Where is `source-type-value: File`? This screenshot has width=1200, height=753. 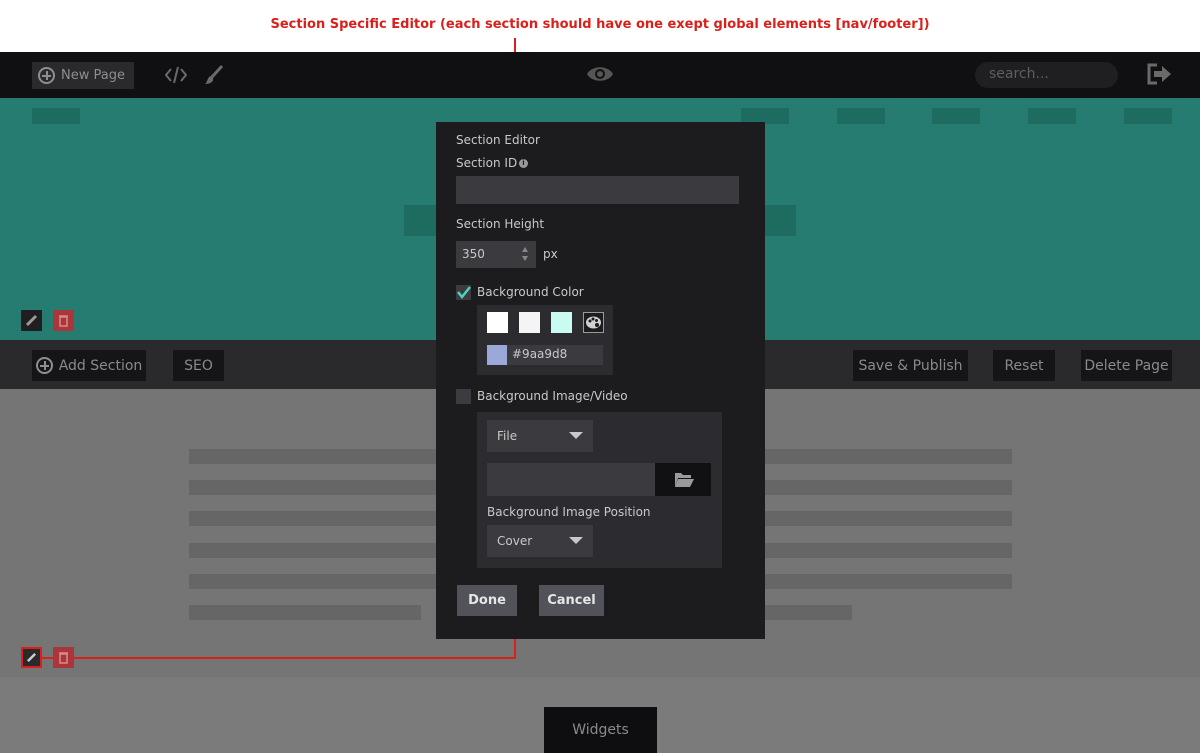 source-type-value: File is located at coordinates (507, 436).